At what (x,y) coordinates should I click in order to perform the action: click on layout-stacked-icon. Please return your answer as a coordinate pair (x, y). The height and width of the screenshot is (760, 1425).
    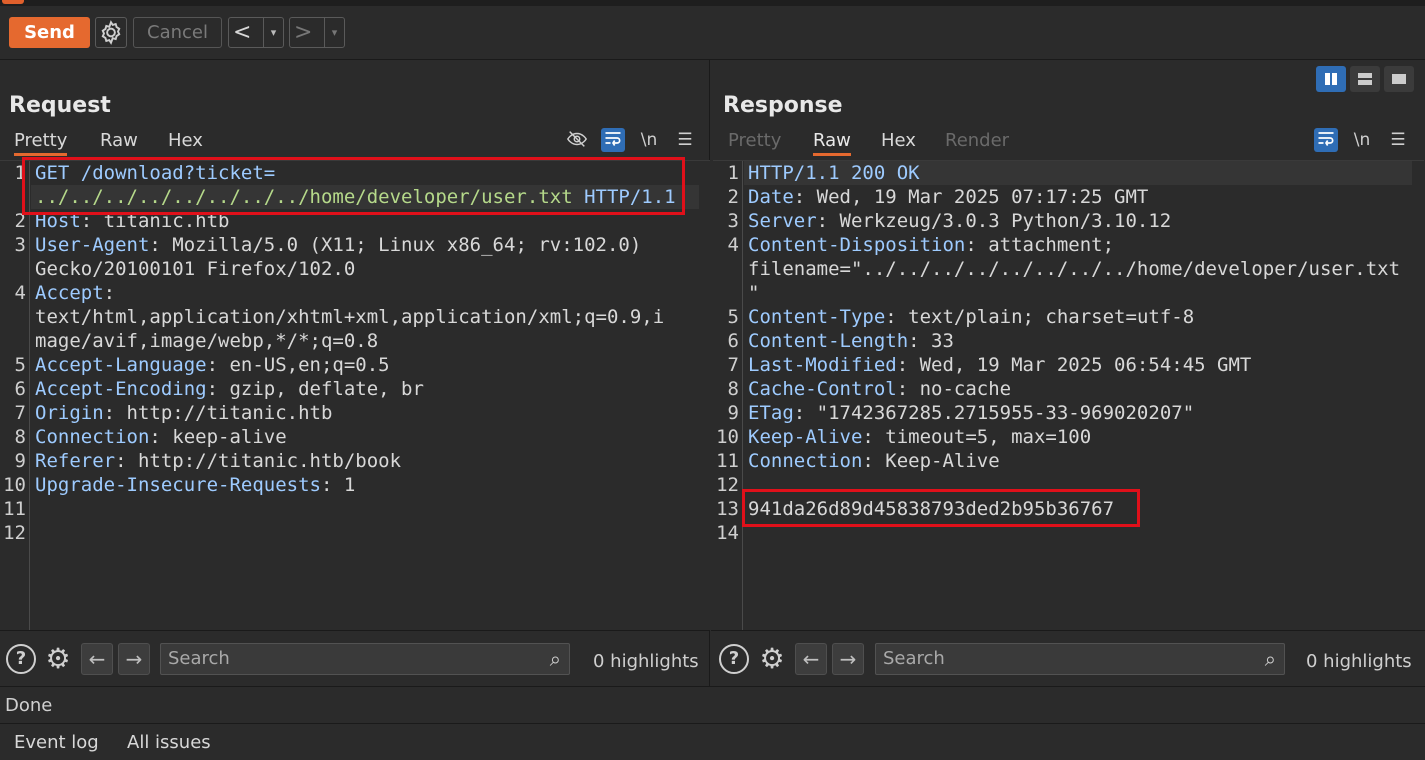
    Looking at the image, I should click on (1365, 79).